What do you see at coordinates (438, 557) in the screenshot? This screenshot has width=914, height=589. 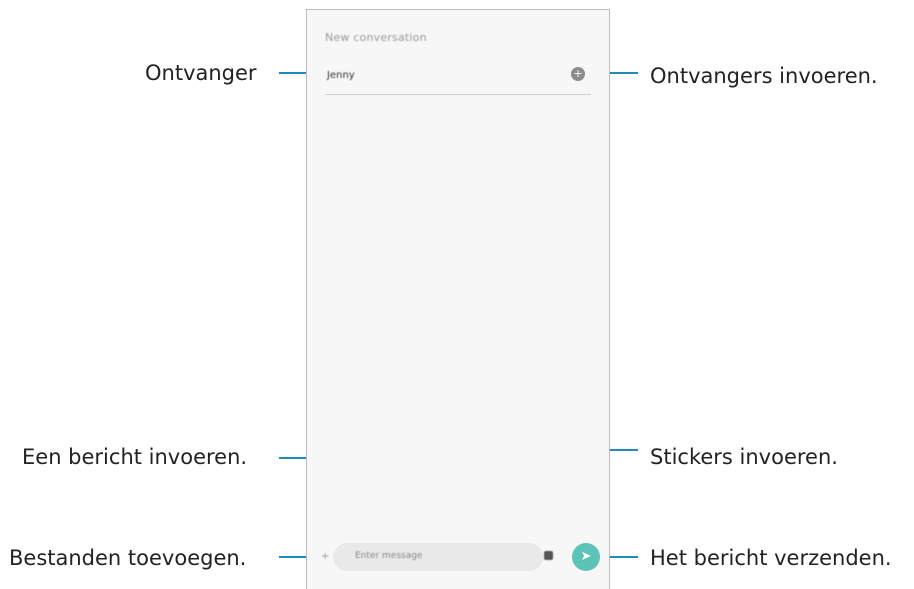 I see `message-input: Enter message` at bounding box center [438, 557].